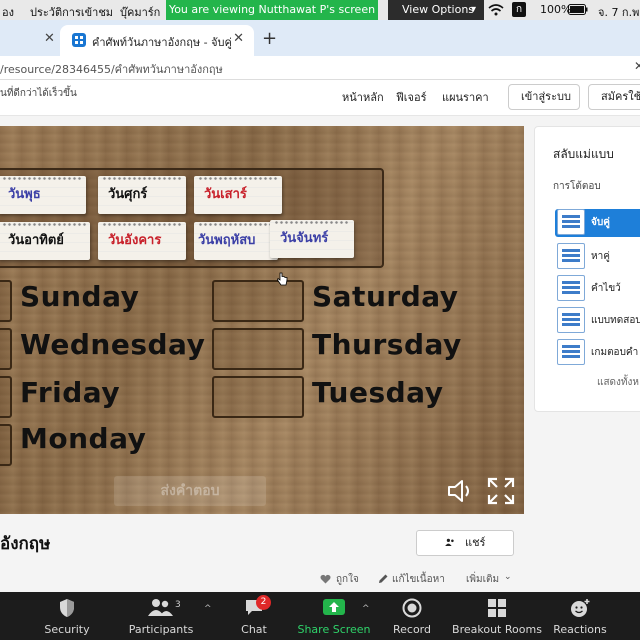  Describe the element at coordinates (556, 9) in the screenshot. I see `battery-percent: 100%` at that location.